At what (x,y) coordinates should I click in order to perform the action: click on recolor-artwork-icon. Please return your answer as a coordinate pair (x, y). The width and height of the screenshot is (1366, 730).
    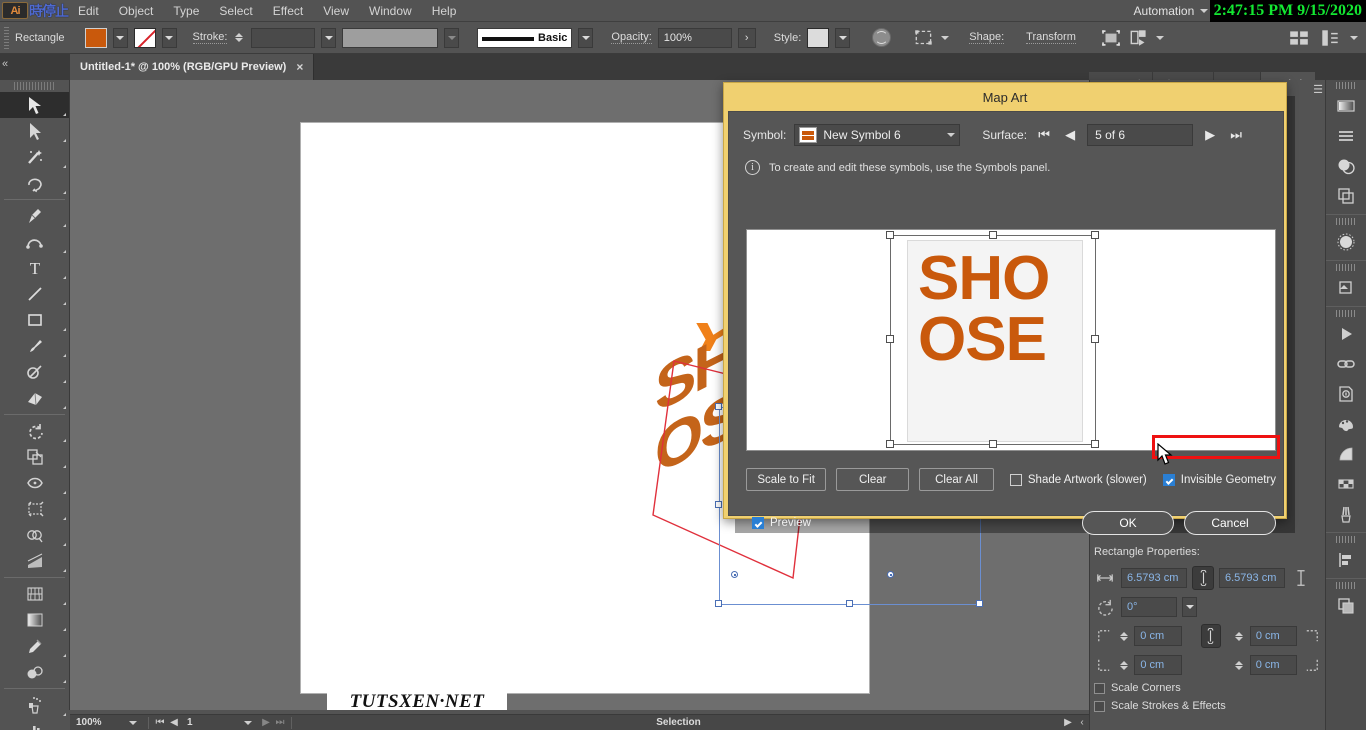
    Looking at the image, I should click on (882, 37).